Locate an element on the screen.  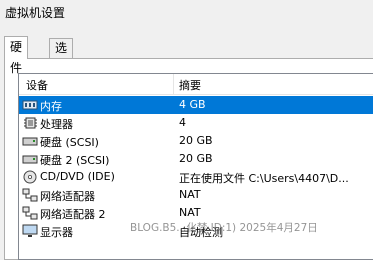
device-row-network-adapter: 网络适配器 NAT is located at coordinates (196, 195).